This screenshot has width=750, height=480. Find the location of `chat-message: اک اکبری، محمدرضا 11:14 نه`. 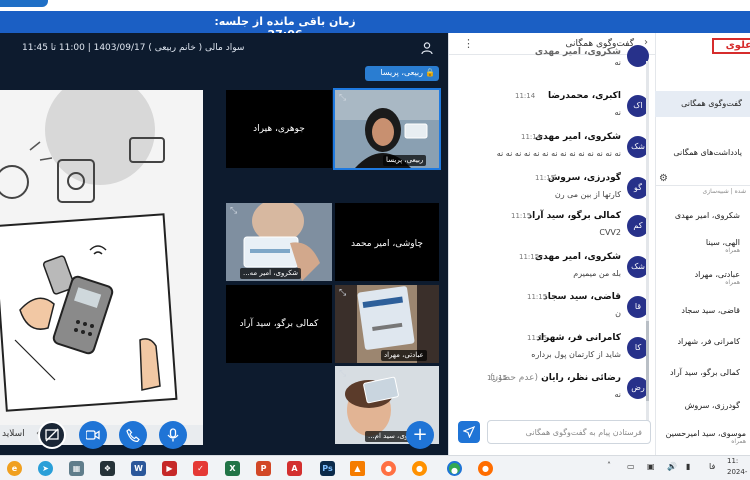

chat-message: اک اکبری، محمدرضا 11:14 نه is located at coordinates (553, 108).